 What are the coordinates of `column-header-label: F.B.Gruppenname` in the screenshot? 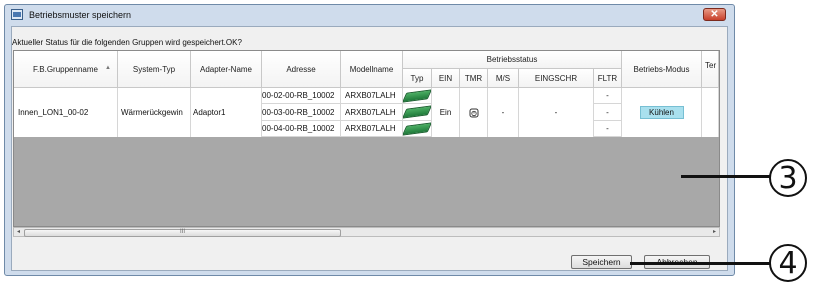 It's located at (65, 69).